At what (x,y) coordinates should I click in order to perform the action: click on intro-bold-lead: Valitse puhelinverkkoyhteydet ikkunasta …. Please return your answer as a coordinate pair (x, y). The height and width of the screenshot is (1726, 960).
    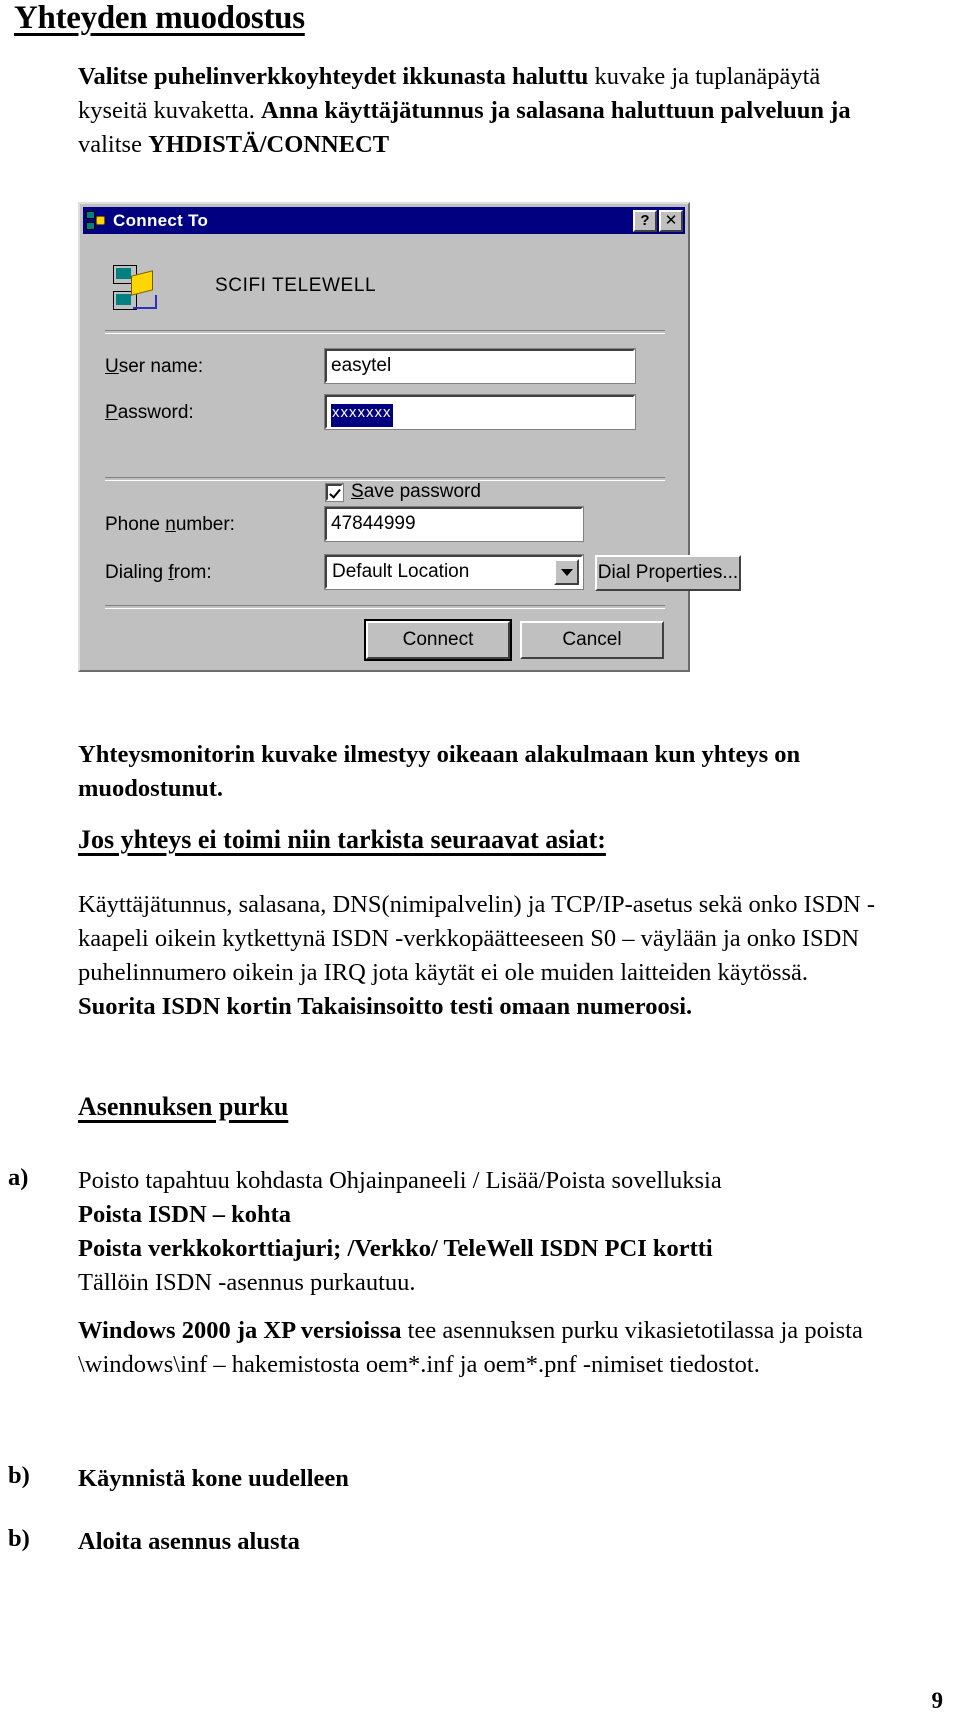
    Looking at the image, I should click on (333, 76).